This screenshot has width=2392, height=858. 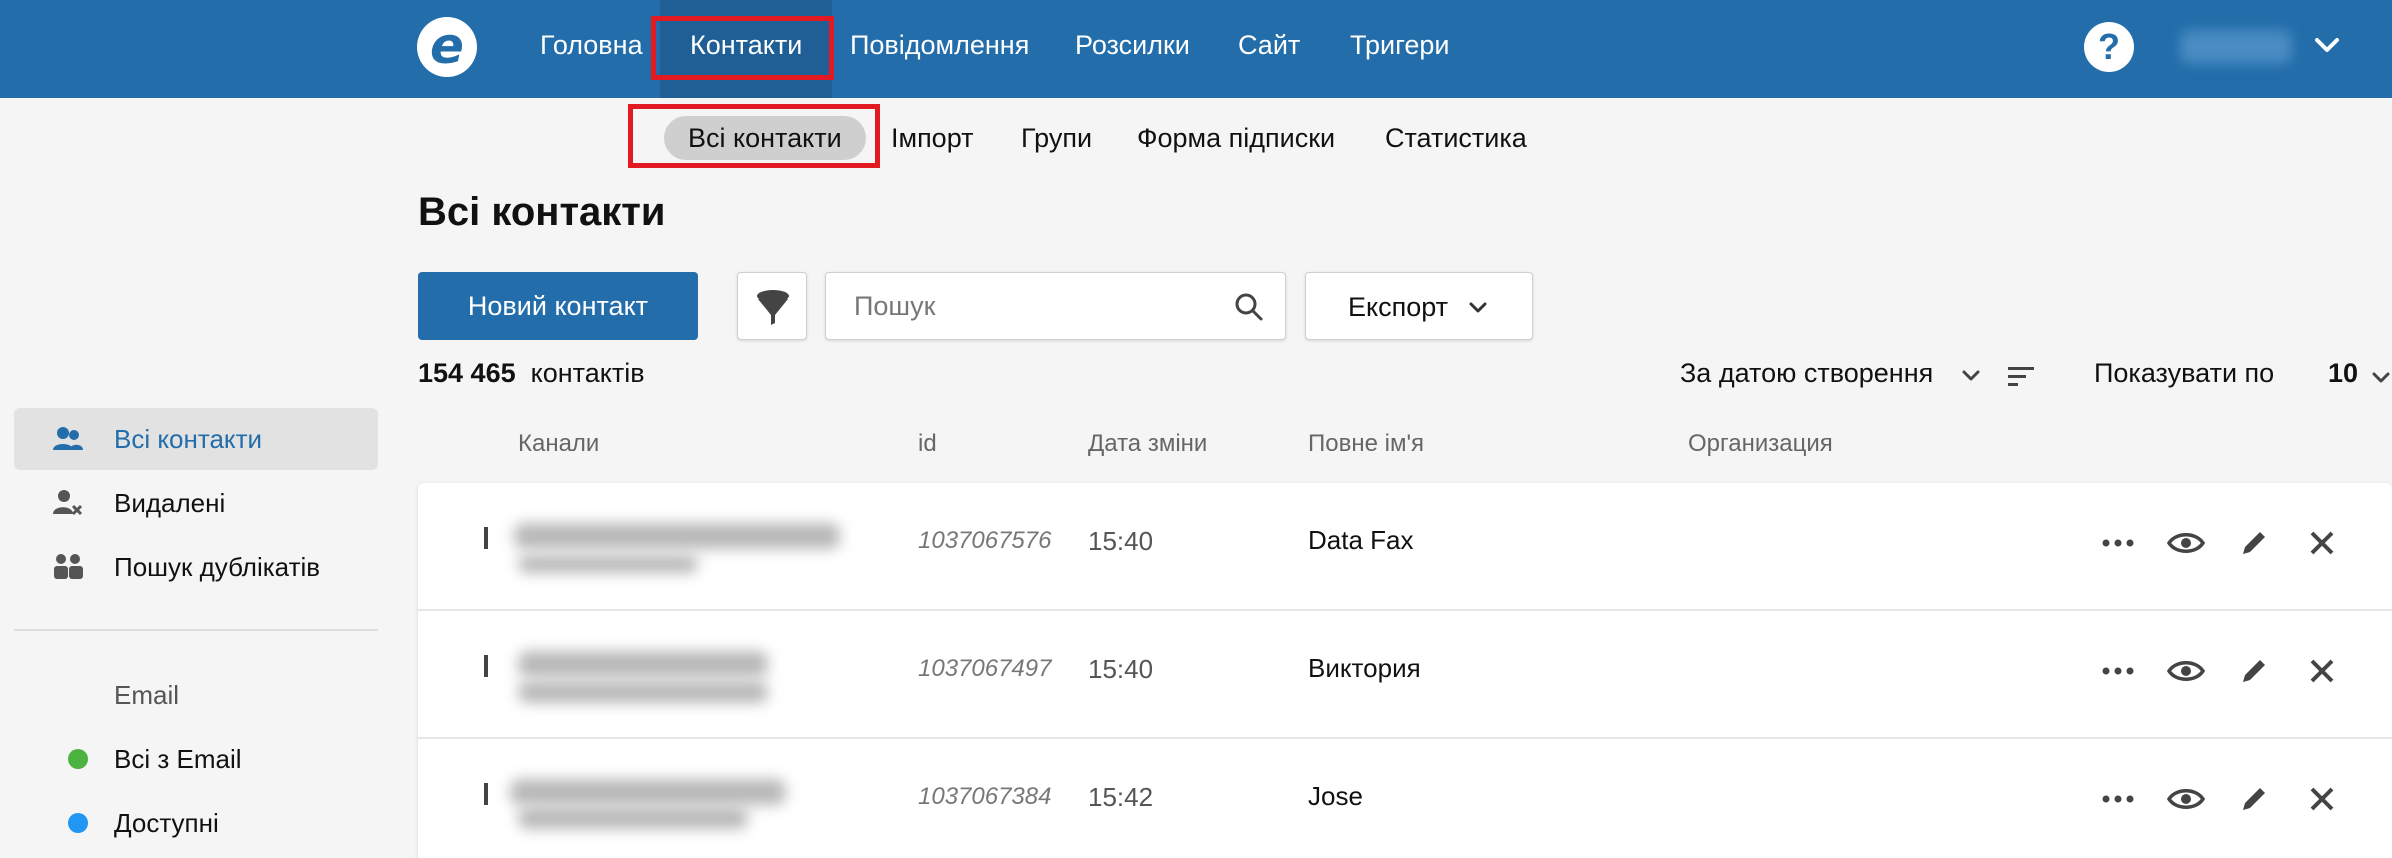 I want to click on export-button: Експорт, so click(x=1419, y=306).